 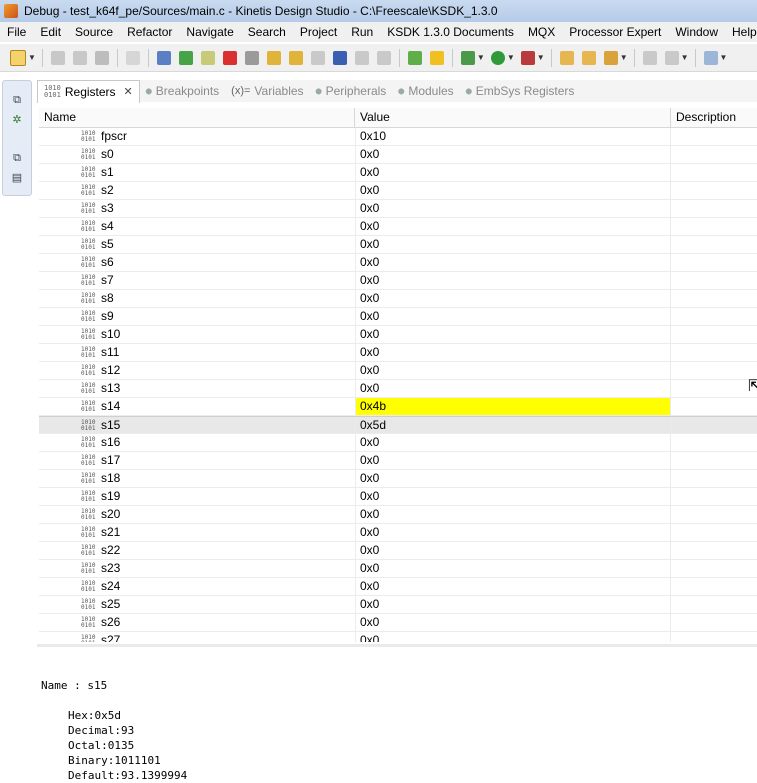 I want to click on table-row: 1010 0101 s0 0x0, so click(x=398, y=155).